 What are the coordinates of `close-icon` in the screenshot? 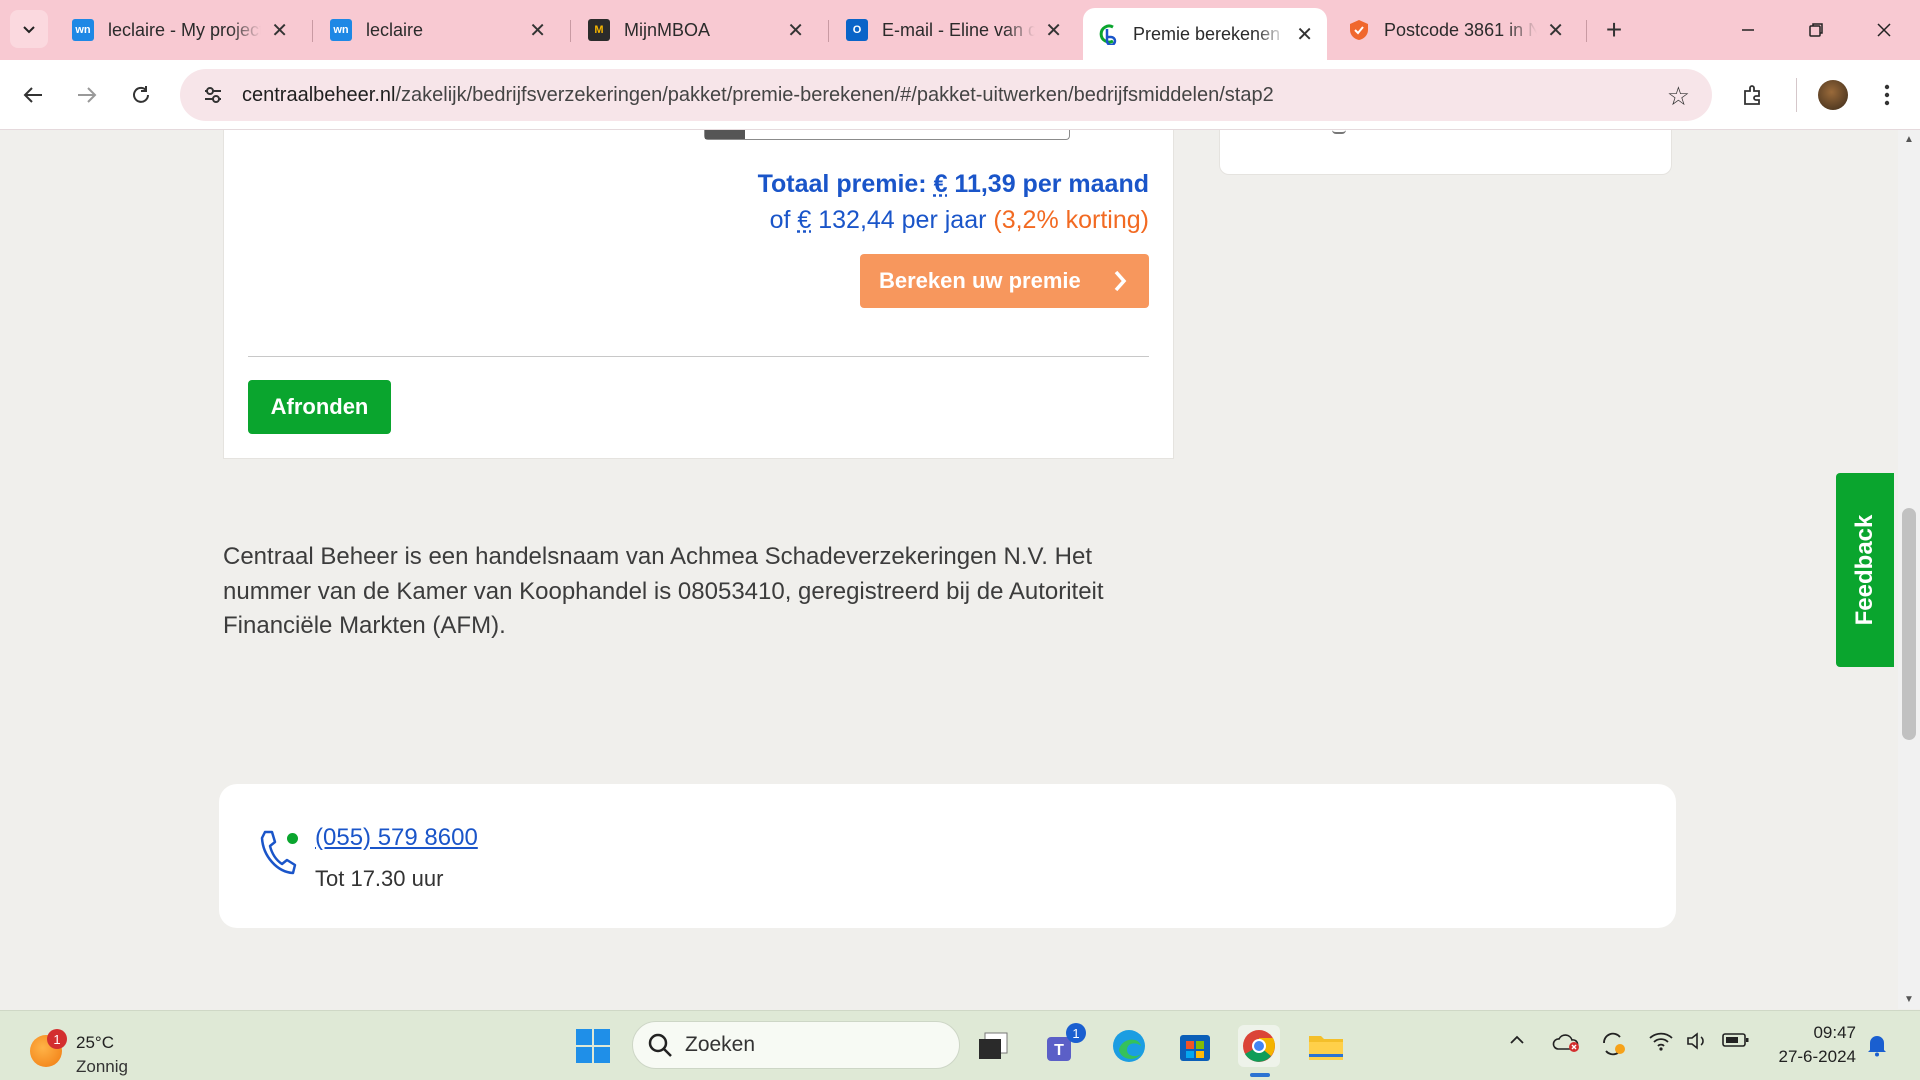 It's located at (1884, 30).